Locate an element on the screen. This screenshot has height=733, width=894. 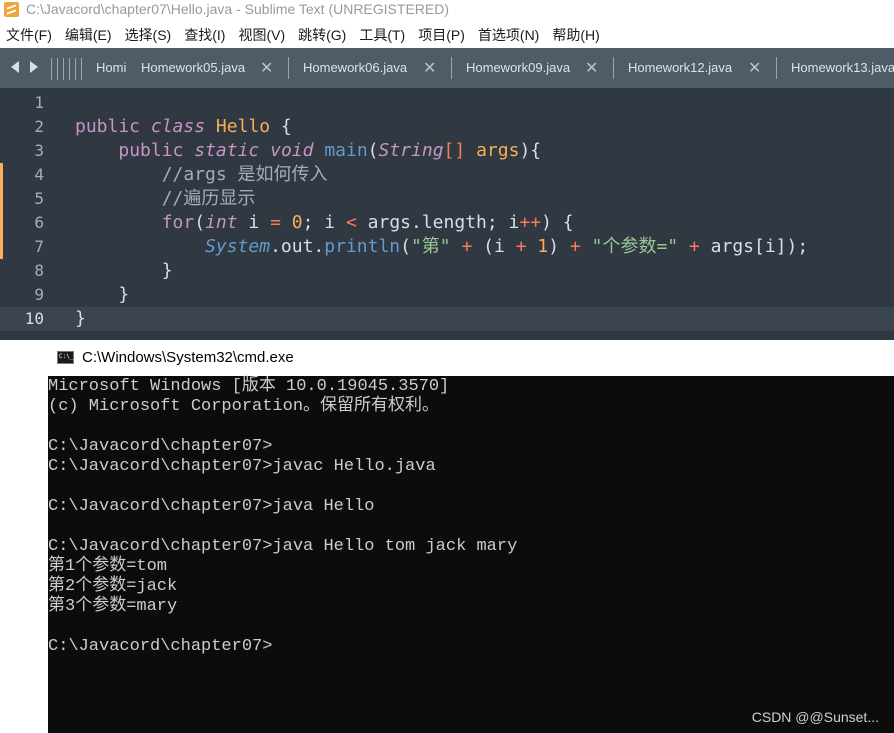
line-number: 8 is located at coordinates (39, 270).